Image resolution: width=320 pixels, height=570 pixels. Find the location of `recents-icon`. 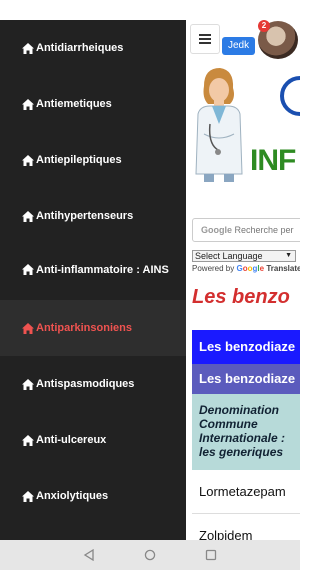

recents-icon is located at coordinates (211, 555).